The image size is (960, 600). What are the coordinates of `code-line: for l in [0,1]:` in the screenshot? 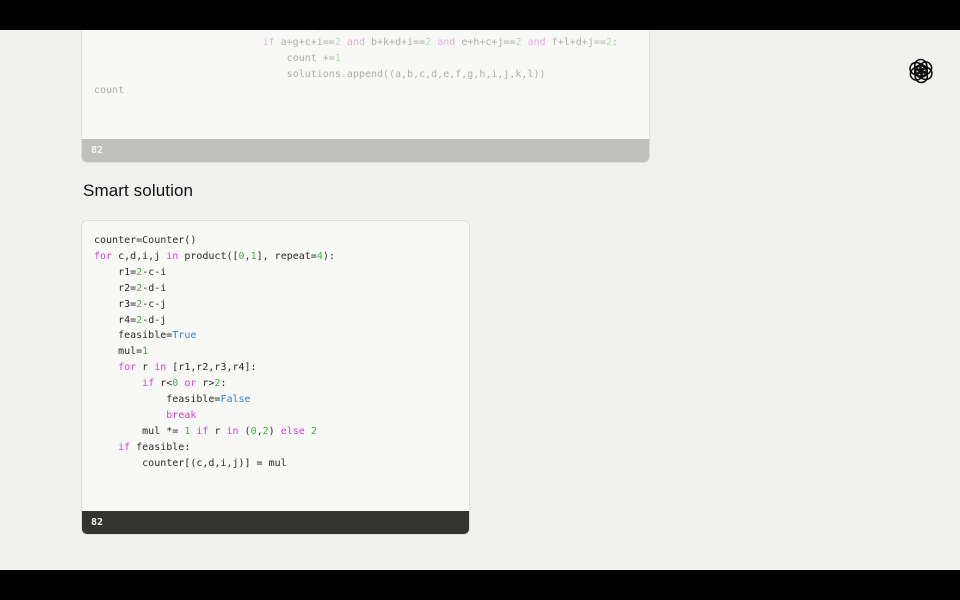 It's located at (217, 31).